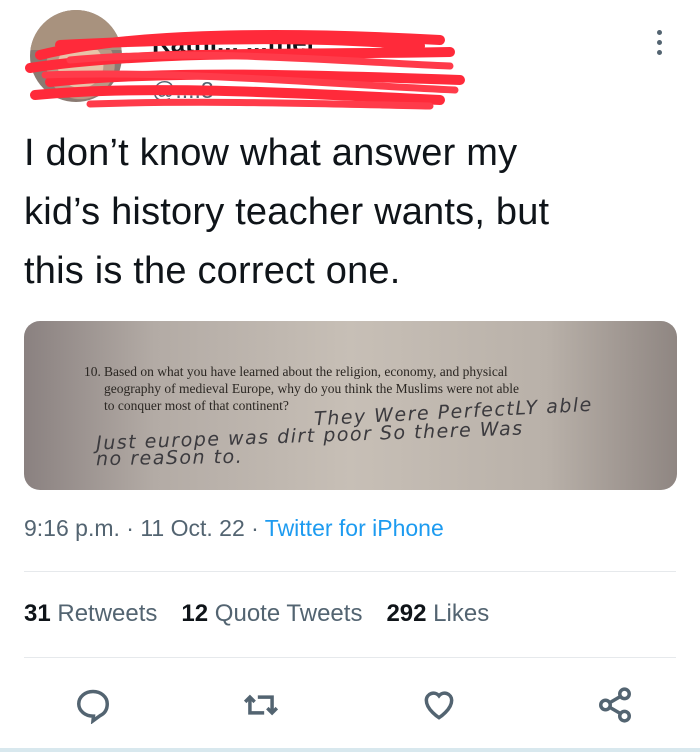  I want to click on redaction-scribble: Kathl... ...ther @....3, so click(245, 69).